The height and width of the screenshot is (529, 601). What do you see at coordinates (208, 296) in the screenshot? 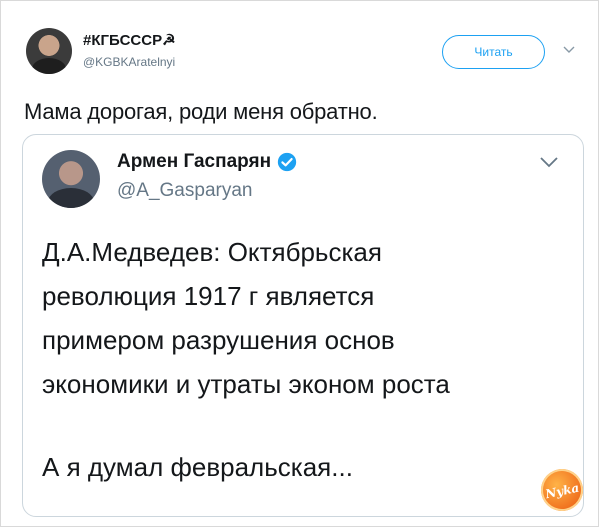
I see `quoted-text-line: революция 1917 г является` at bounding box center [208, 296].